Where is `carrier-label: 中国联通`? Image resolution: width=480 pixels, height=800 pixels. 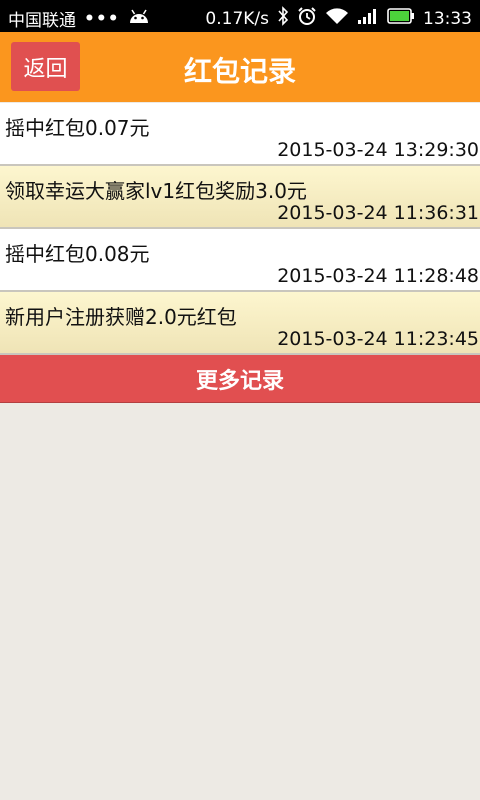 carrier-label: 中国联通 is located at coordinates (42, 21).